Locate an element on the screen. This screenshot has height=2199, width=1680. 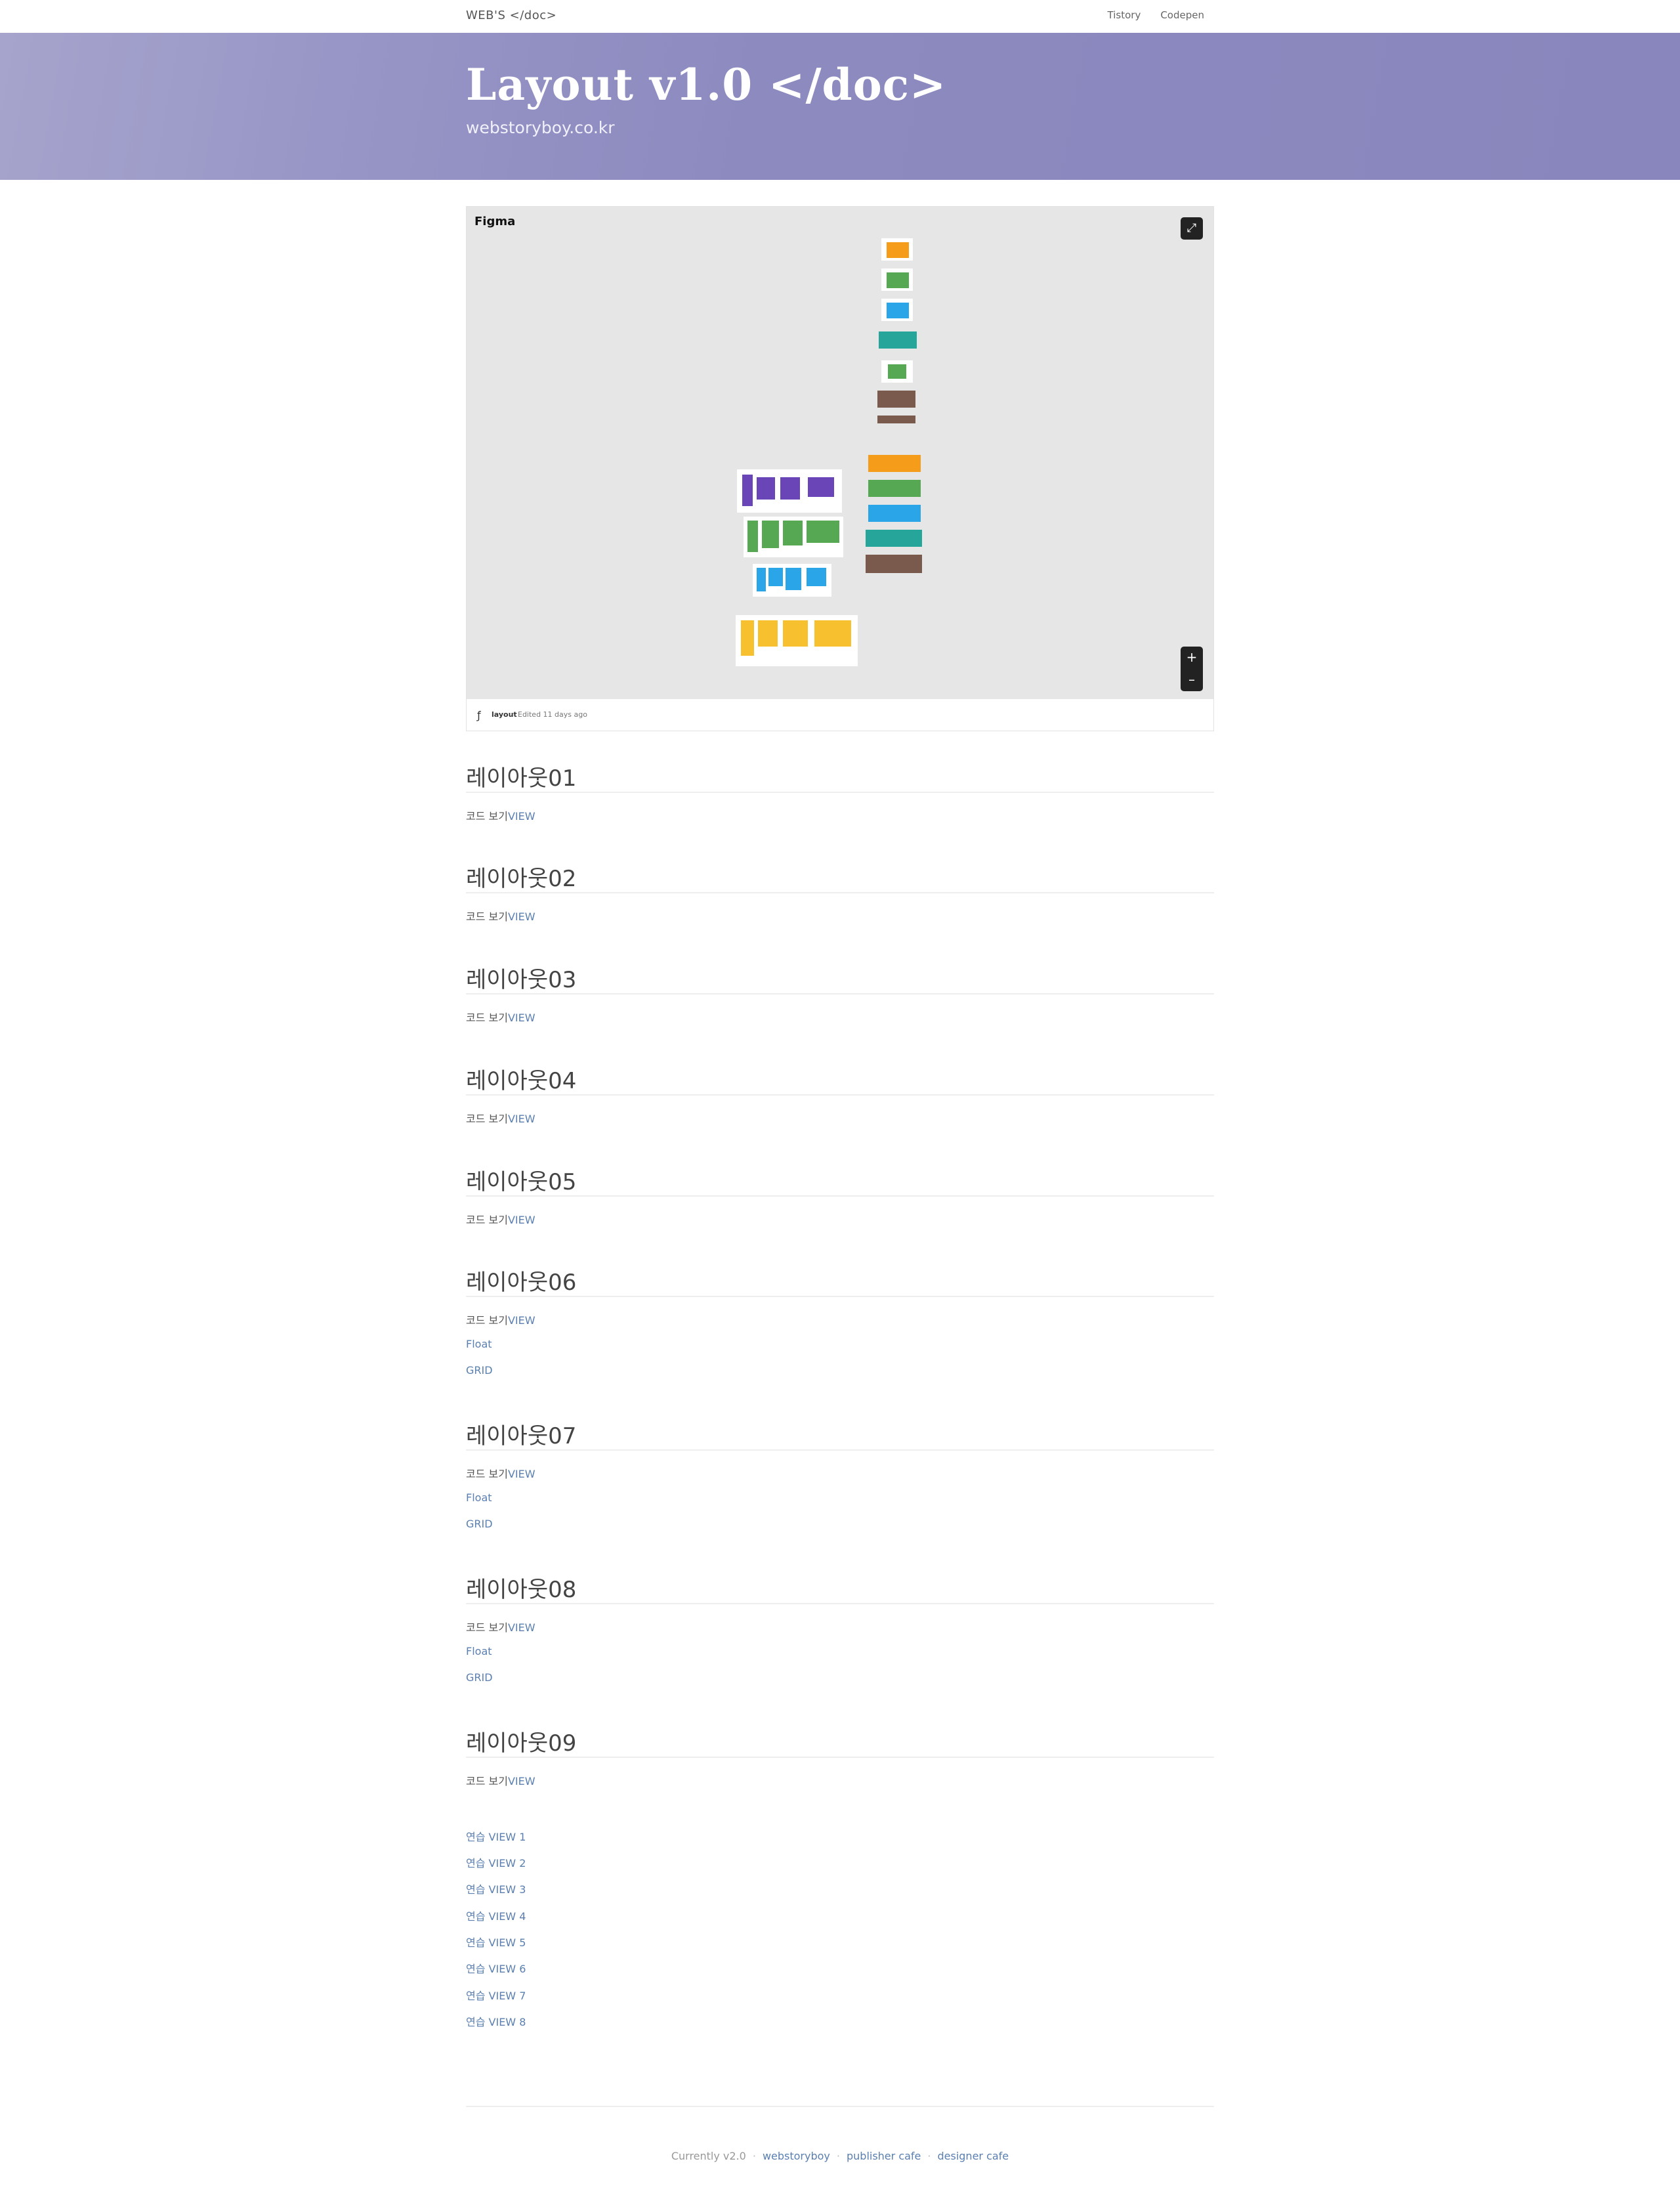
tile-orange is located at coordinates (898, 250).